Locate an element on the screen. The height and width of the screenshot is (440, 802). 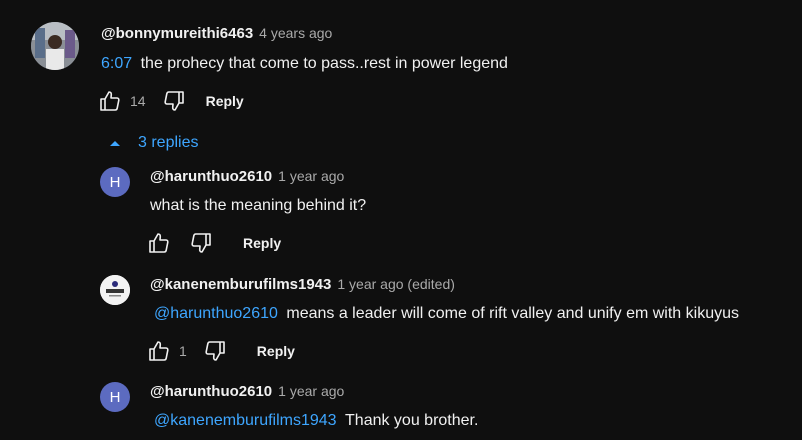
comment-actions: 14 Reply is located at coordinates (170, 101).